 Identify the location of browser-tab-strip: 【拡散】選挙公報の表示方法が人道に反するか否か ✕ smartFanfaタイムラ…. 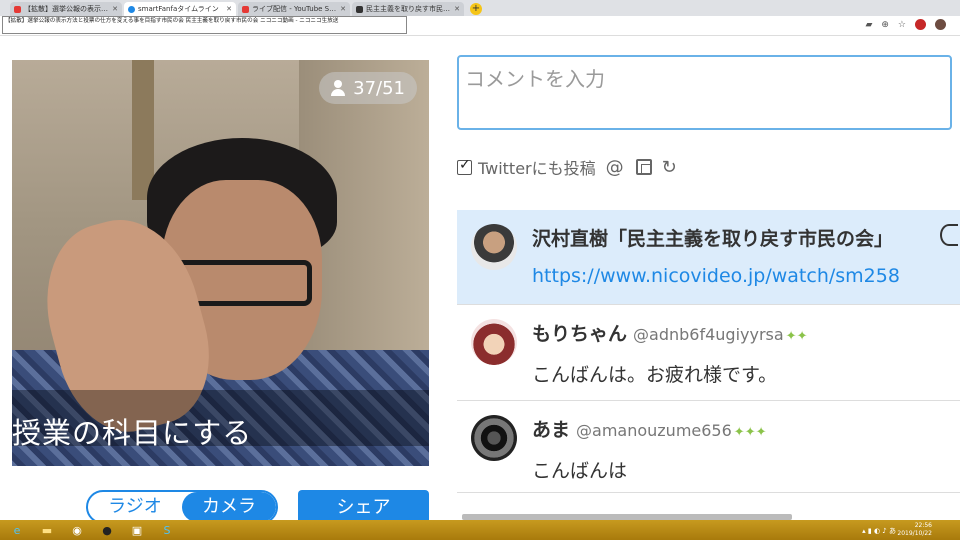
(480, 8).